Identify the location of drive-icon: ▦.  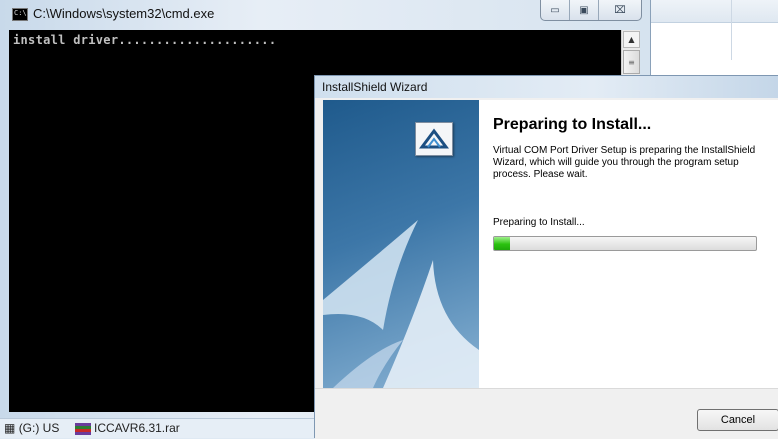
(10, 428).